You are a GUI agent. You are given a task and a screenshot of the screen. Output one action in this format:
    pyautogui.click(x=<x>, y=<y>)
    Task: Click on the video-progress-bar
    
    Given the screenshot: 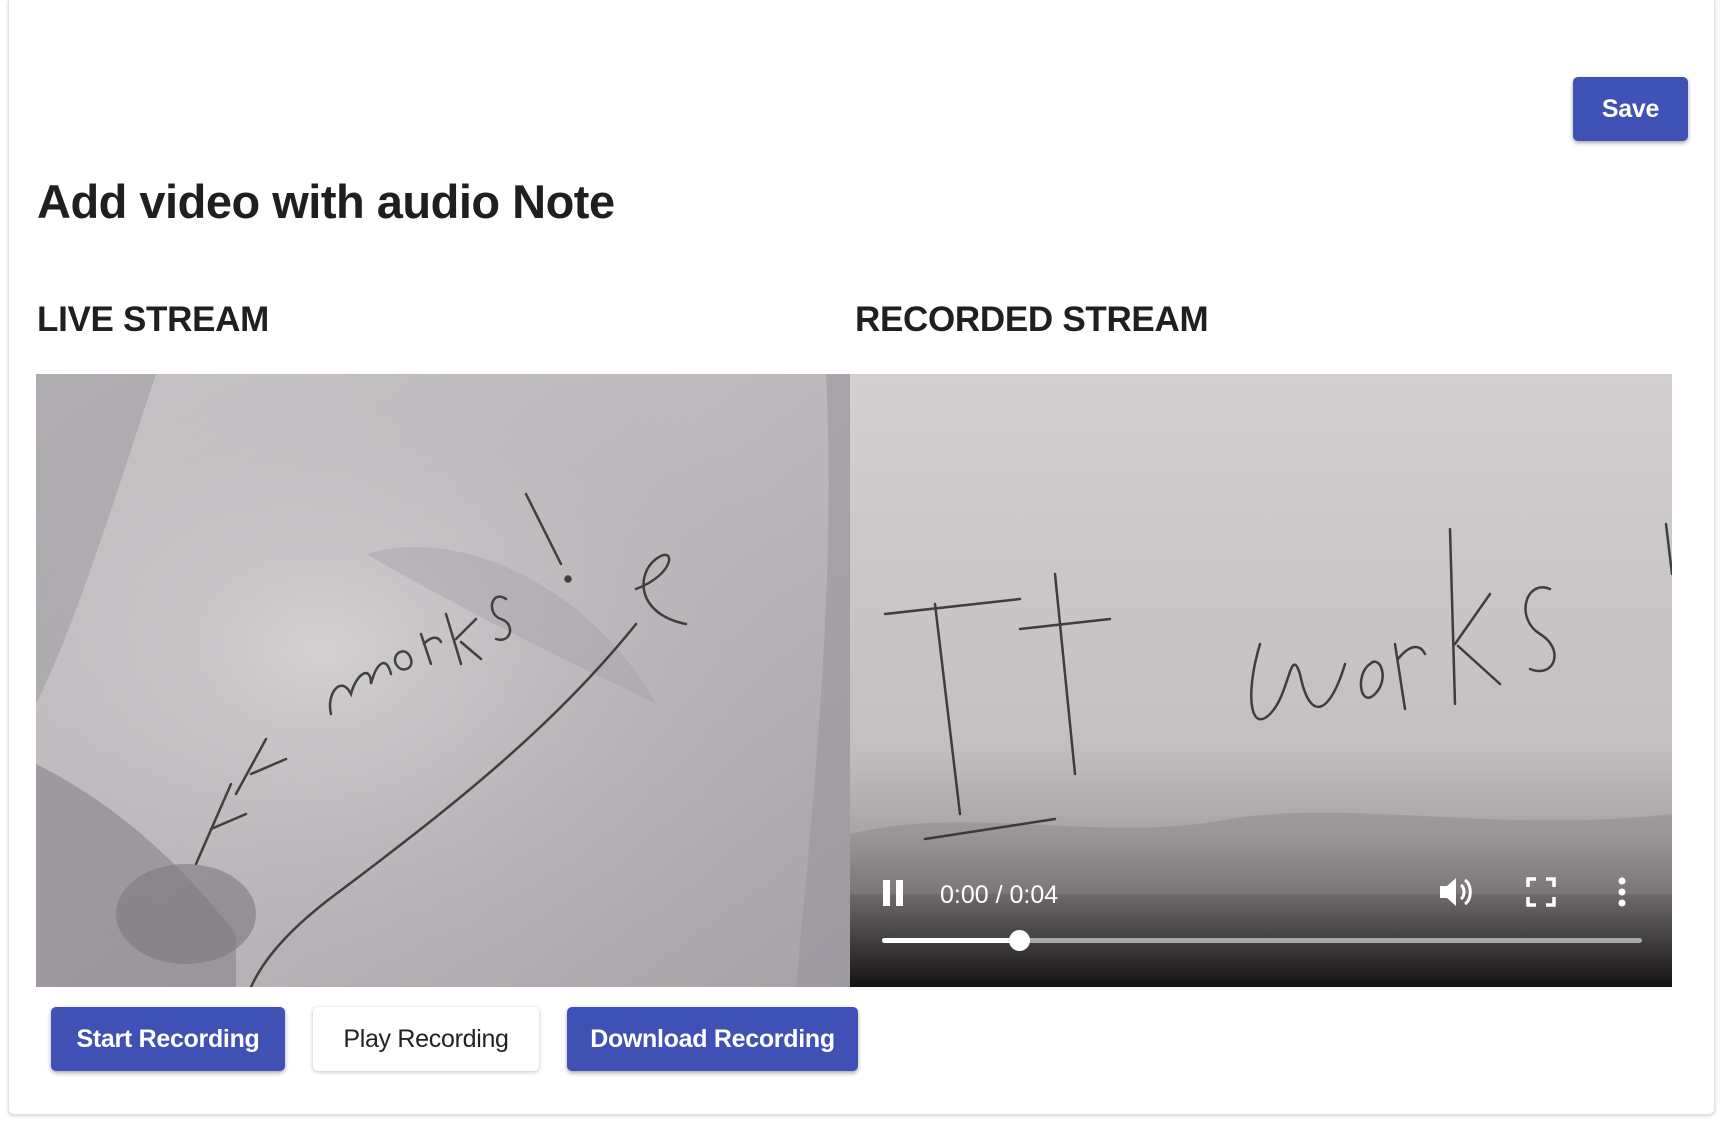 What is the action you would take?
    pyautogui.click(x=1262, y=940)
    